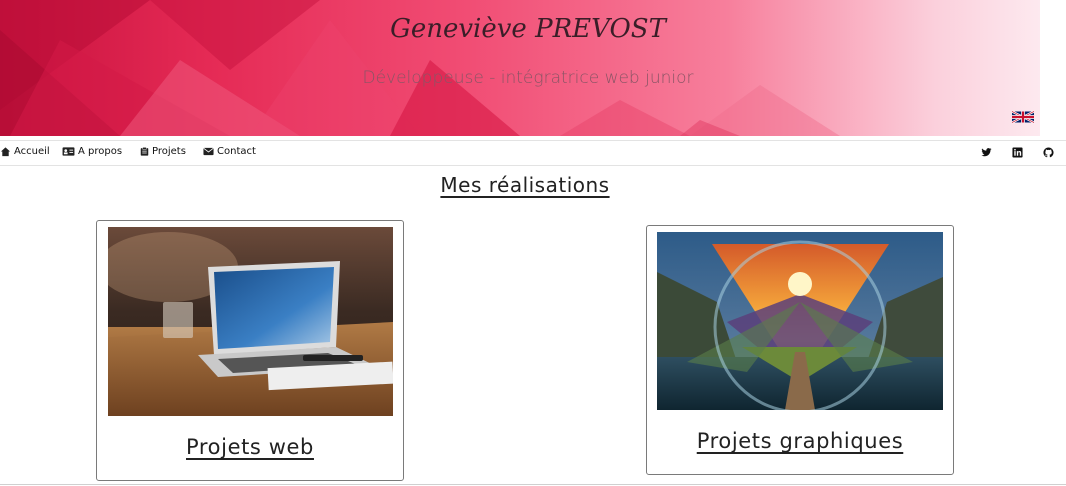  I want to click on laptop-photo, so click(250, 321).